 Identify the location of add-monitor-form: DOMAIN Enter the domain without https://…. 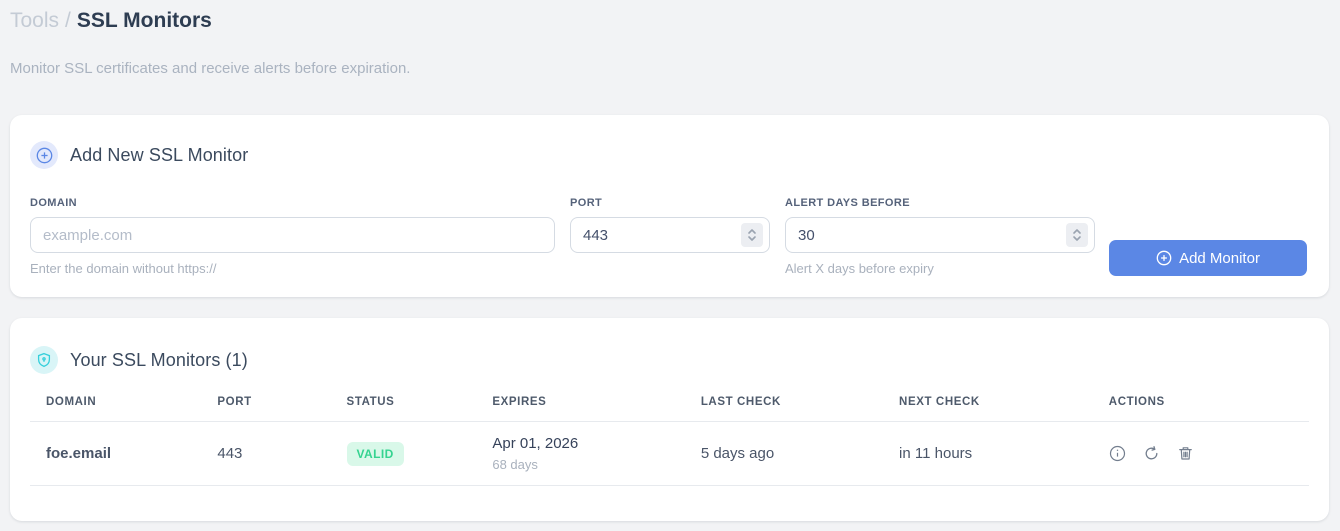
(669, 236).